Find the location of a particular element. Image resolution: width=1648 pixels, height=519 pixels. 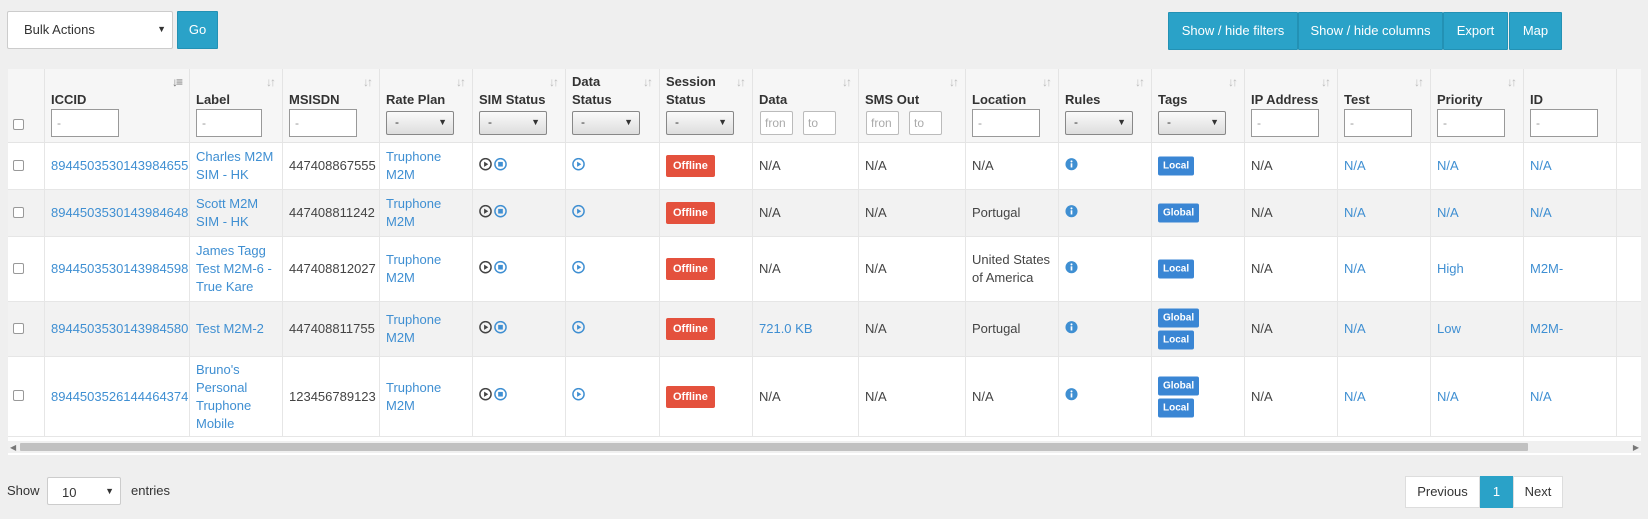

data-from-input: fron is located at coordinates (776, 123).